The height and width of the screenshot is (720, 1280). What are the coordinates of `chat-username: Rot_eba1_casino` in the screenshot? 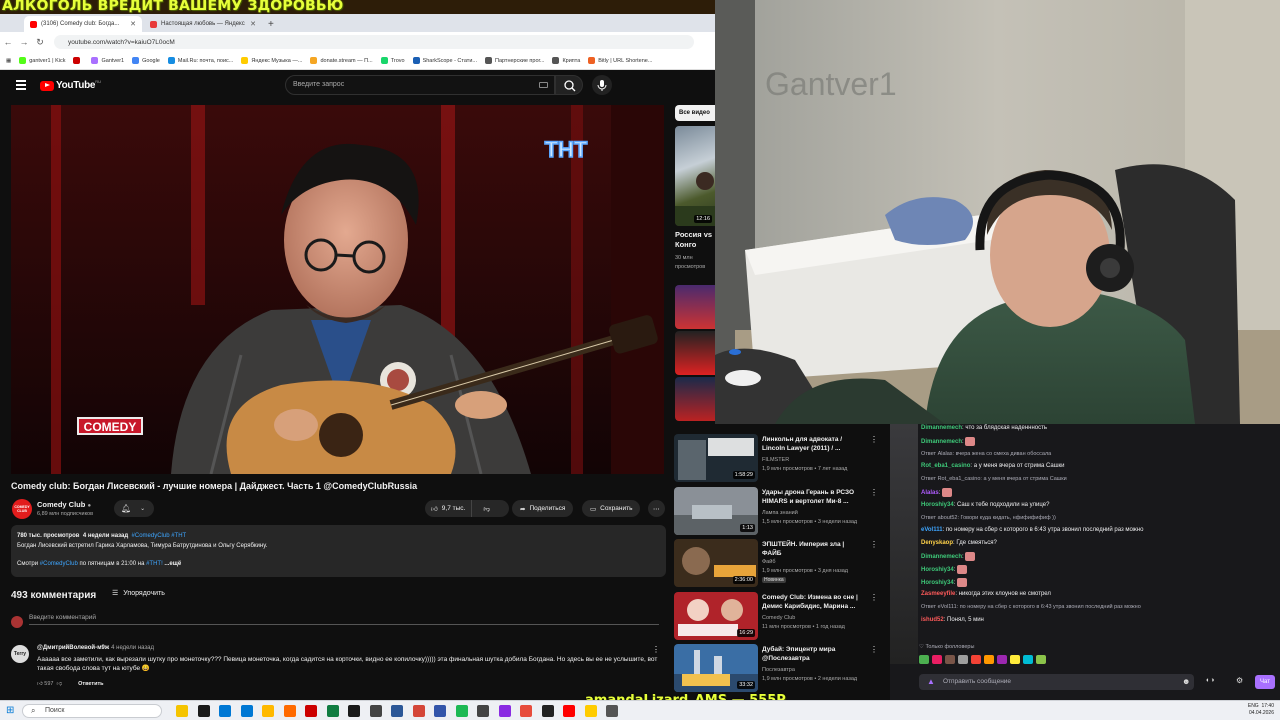 It's located at (945, 466).